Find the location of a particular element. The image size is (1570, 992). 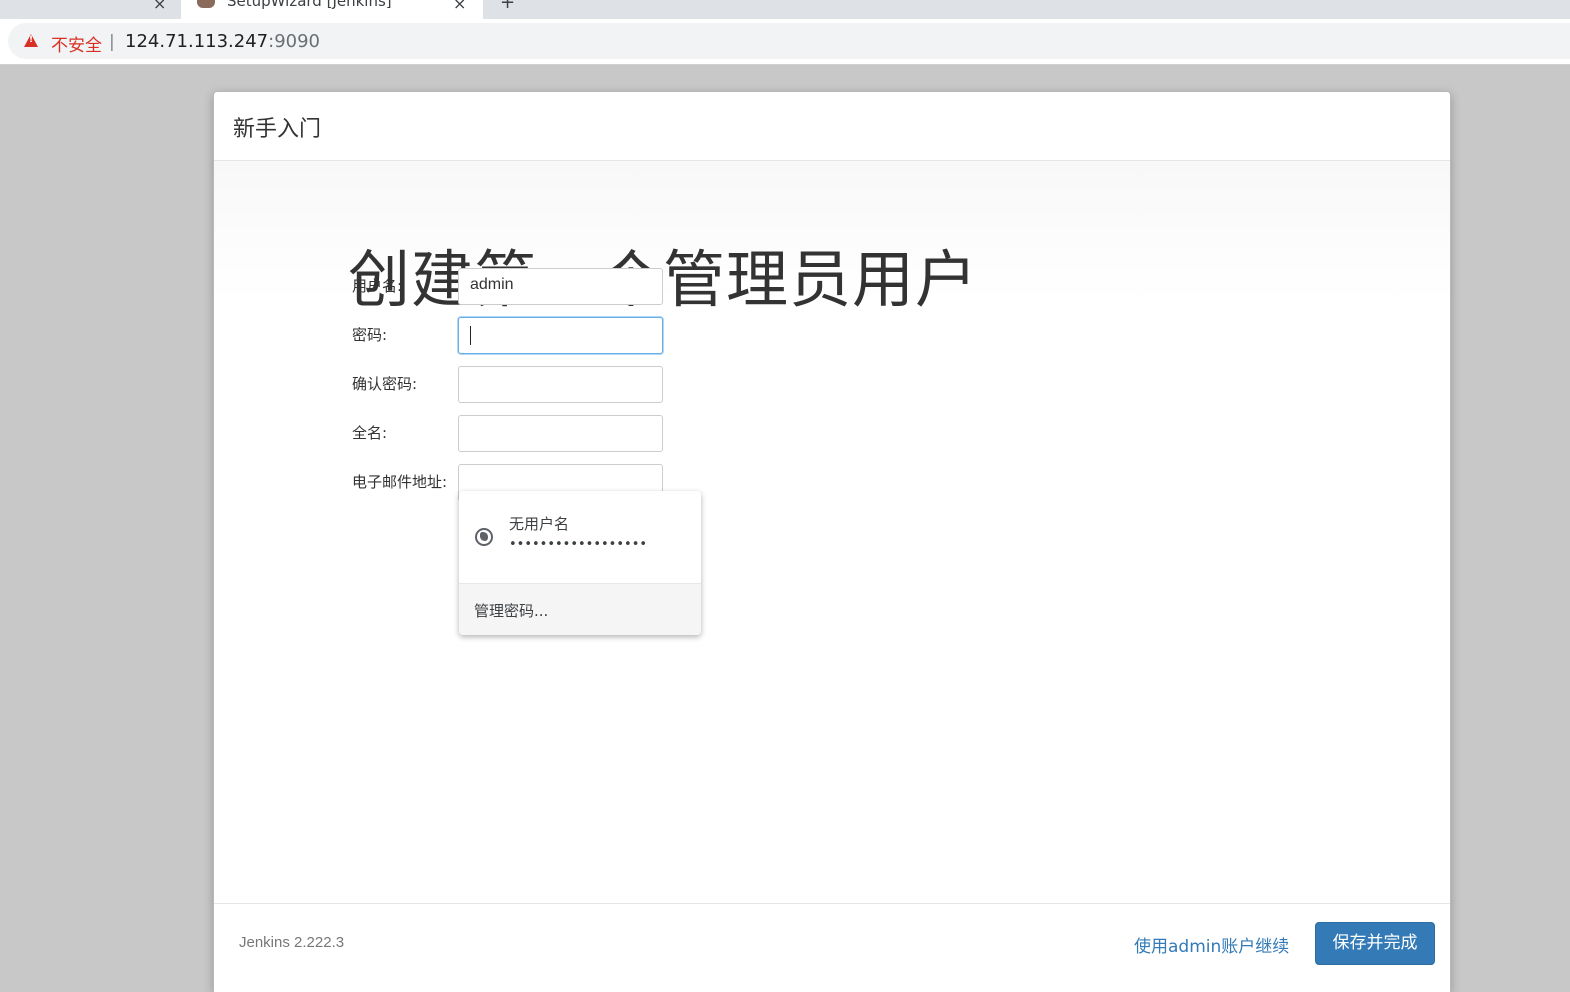

tab-setup-wizard: SetupWizard [Jenkins] × is located at coordinates (332, 9).